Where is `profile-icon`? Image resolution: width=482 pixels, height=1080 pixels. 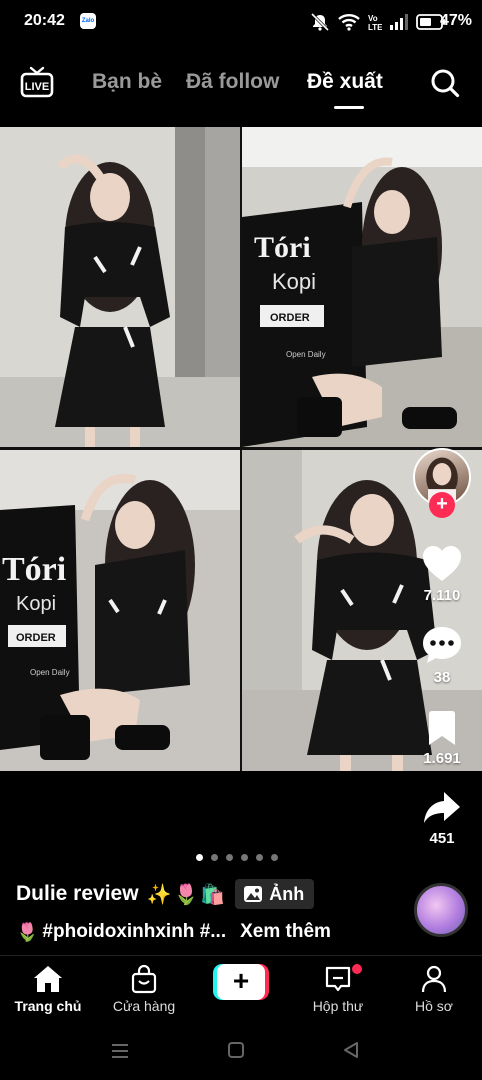 profile-icon is located at coordinates (434, 979).